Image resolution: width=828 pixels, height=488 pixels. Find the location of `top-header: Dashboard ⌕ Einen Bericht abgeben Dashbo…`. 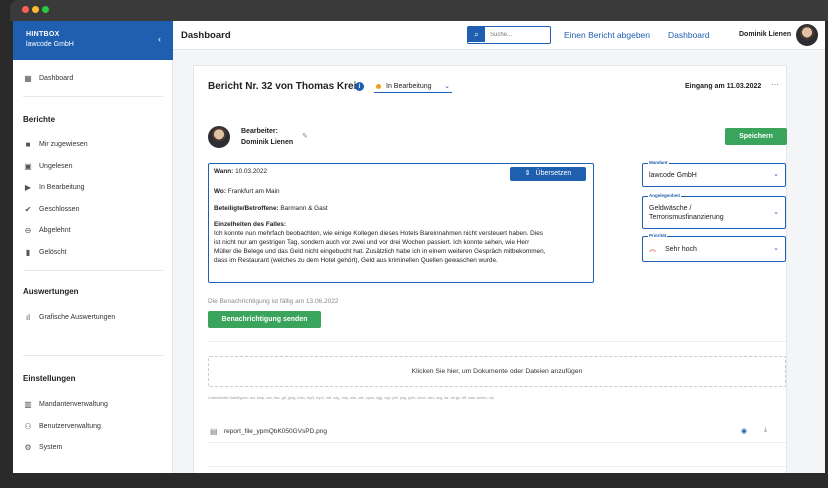

top-header: Dashboard ⌕ Einen Bericht abgeben Dashbo… is located at coordinates (499, 35).